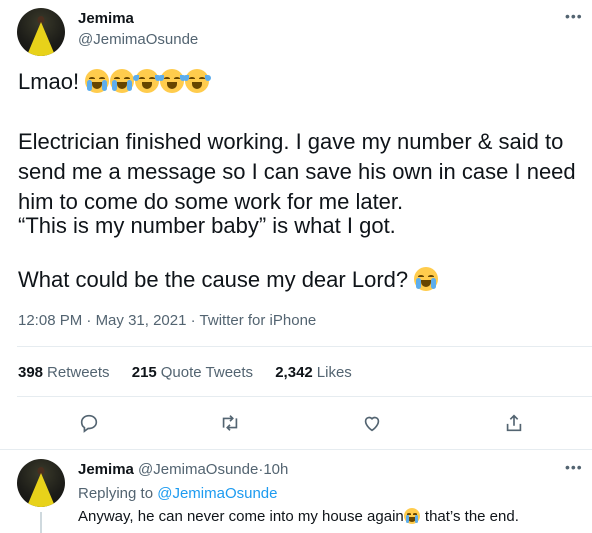 The image size is (592, 533). I want to click on reply-author-handle: @JemimaOsunde, so click(198, 469).